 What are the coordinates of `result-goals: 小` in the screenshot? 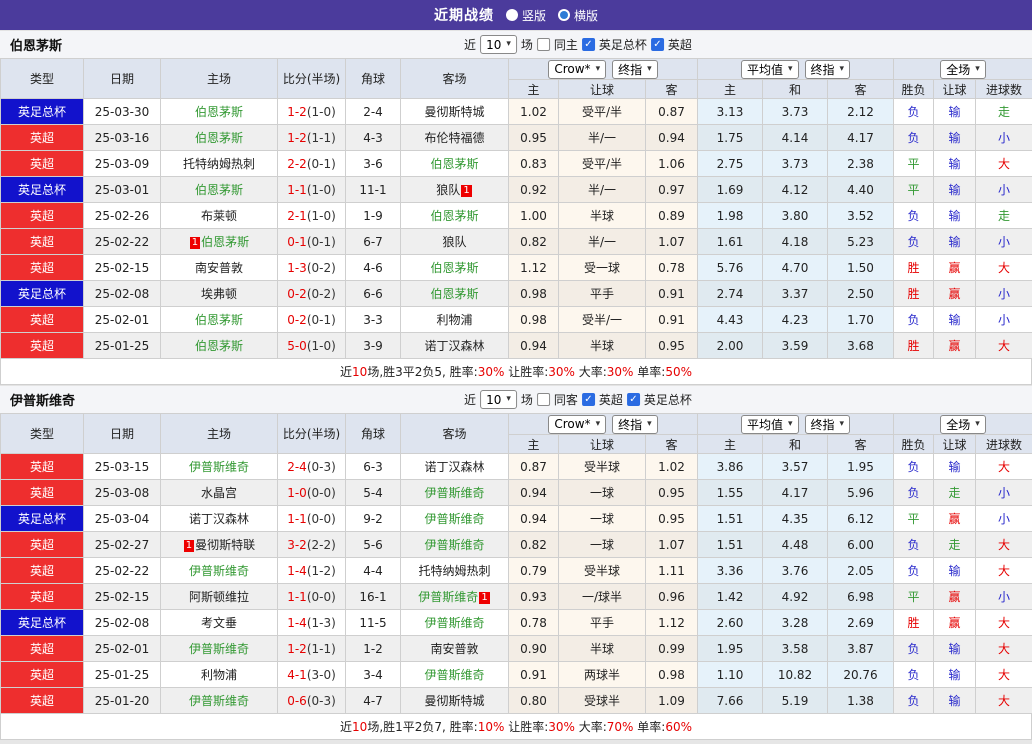 It's located at (1004, 493).